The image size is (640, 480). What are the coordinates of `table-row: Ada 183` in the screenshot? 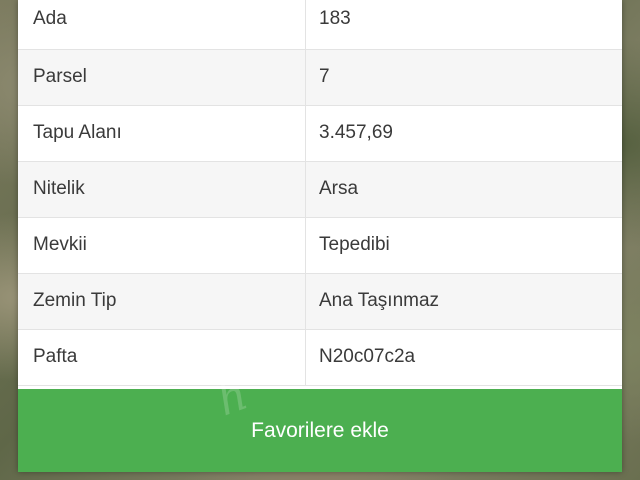 It's located at (320, 25).